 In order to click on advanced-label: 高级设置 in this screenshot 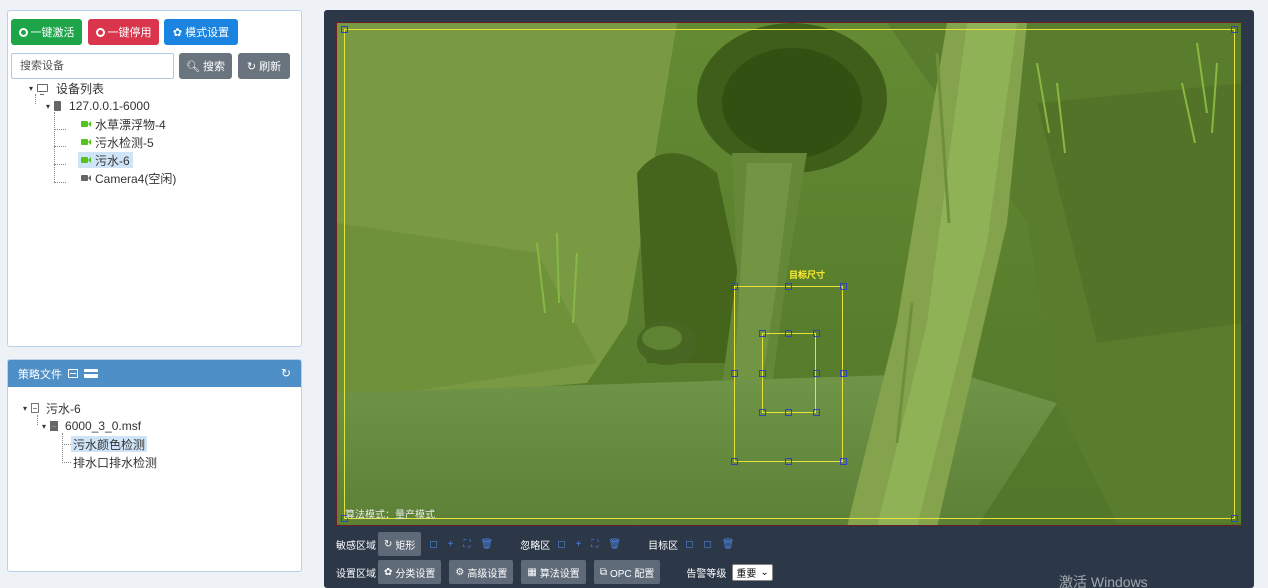, I will do `click(487, 574)`.